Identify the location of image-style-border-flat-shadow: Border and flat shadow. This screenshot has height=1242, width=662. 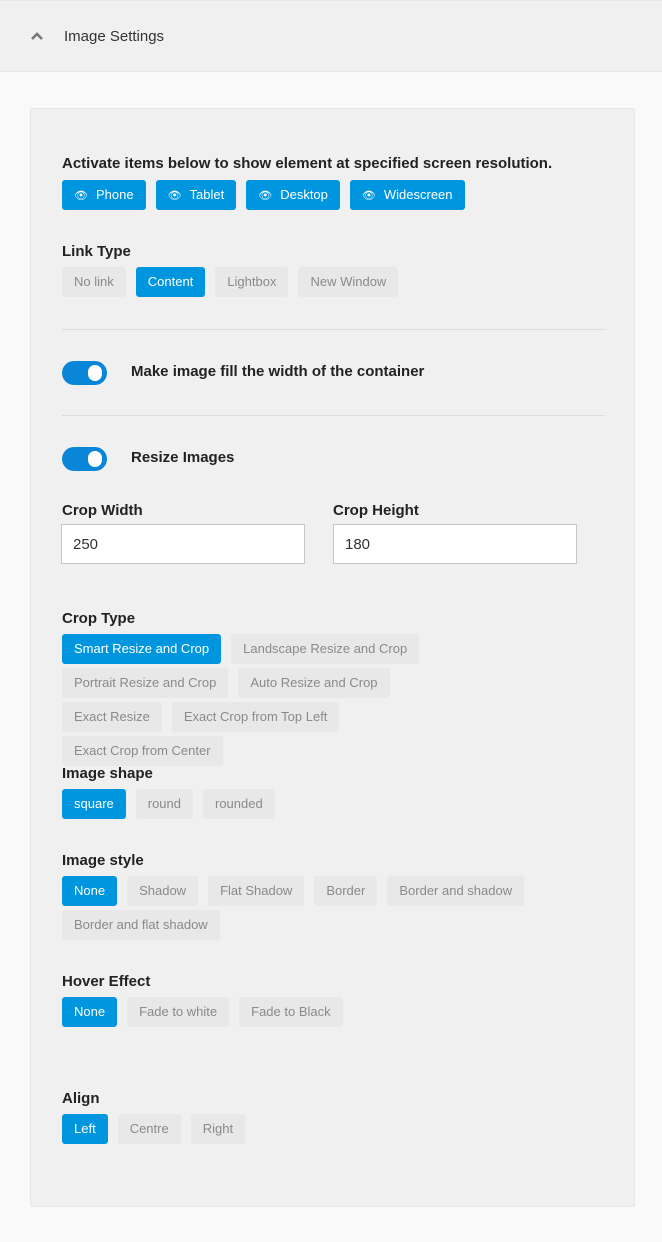
(141, 925).